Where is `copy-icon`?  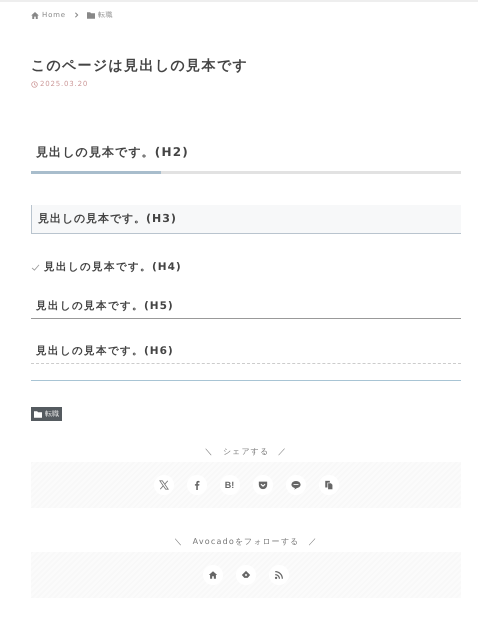
copy-icon is located at coordinates (329, 485).